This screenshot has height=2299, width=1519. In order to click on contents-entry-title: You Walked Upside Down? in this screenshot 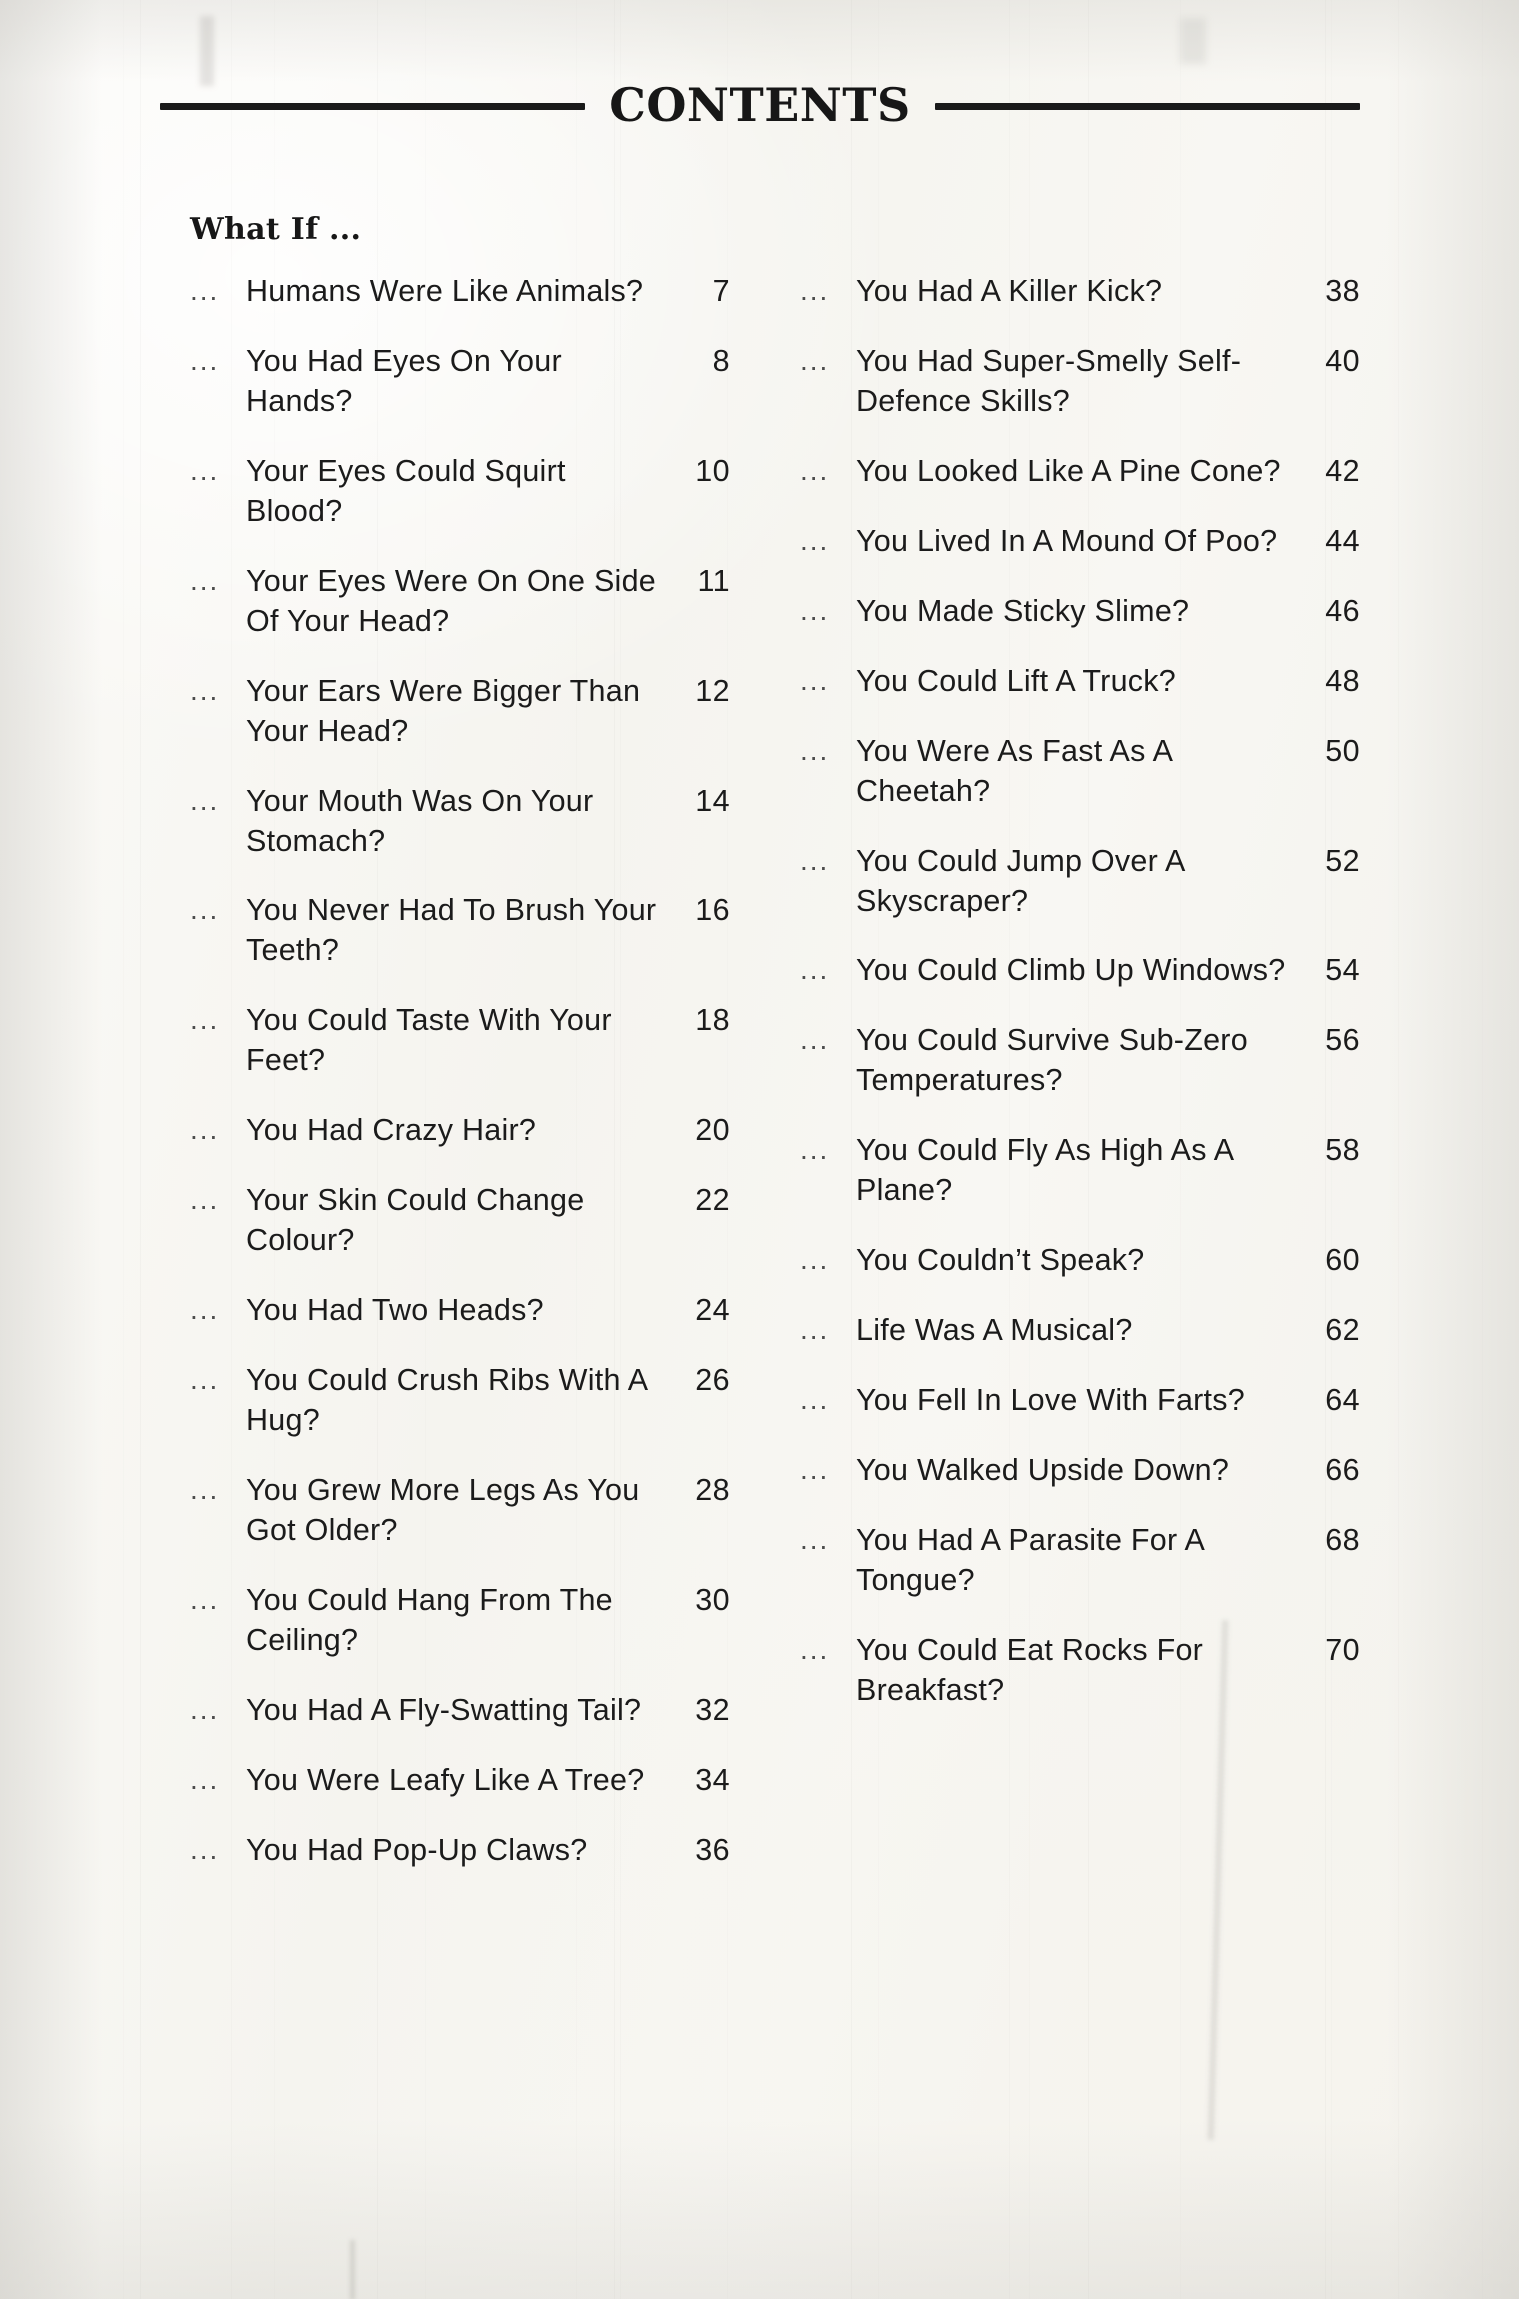, I will do `click(1077, 1471)`.